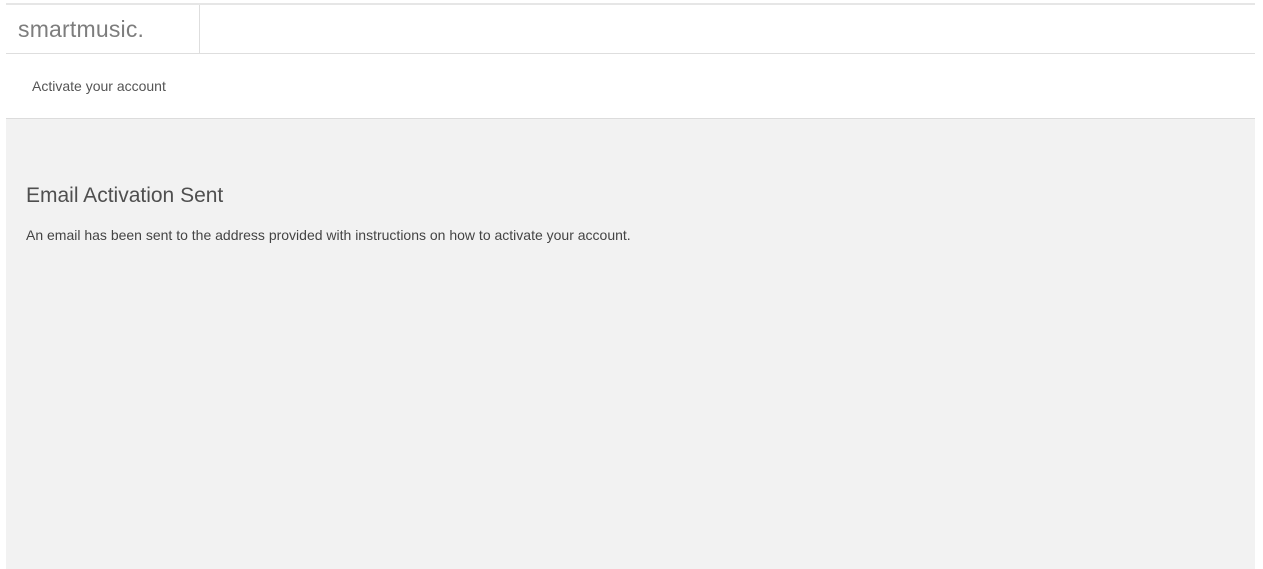 This screenshot has height=569, width=1263. I want to click on activation-heading: Email Activation Sent, so click(125, 195).